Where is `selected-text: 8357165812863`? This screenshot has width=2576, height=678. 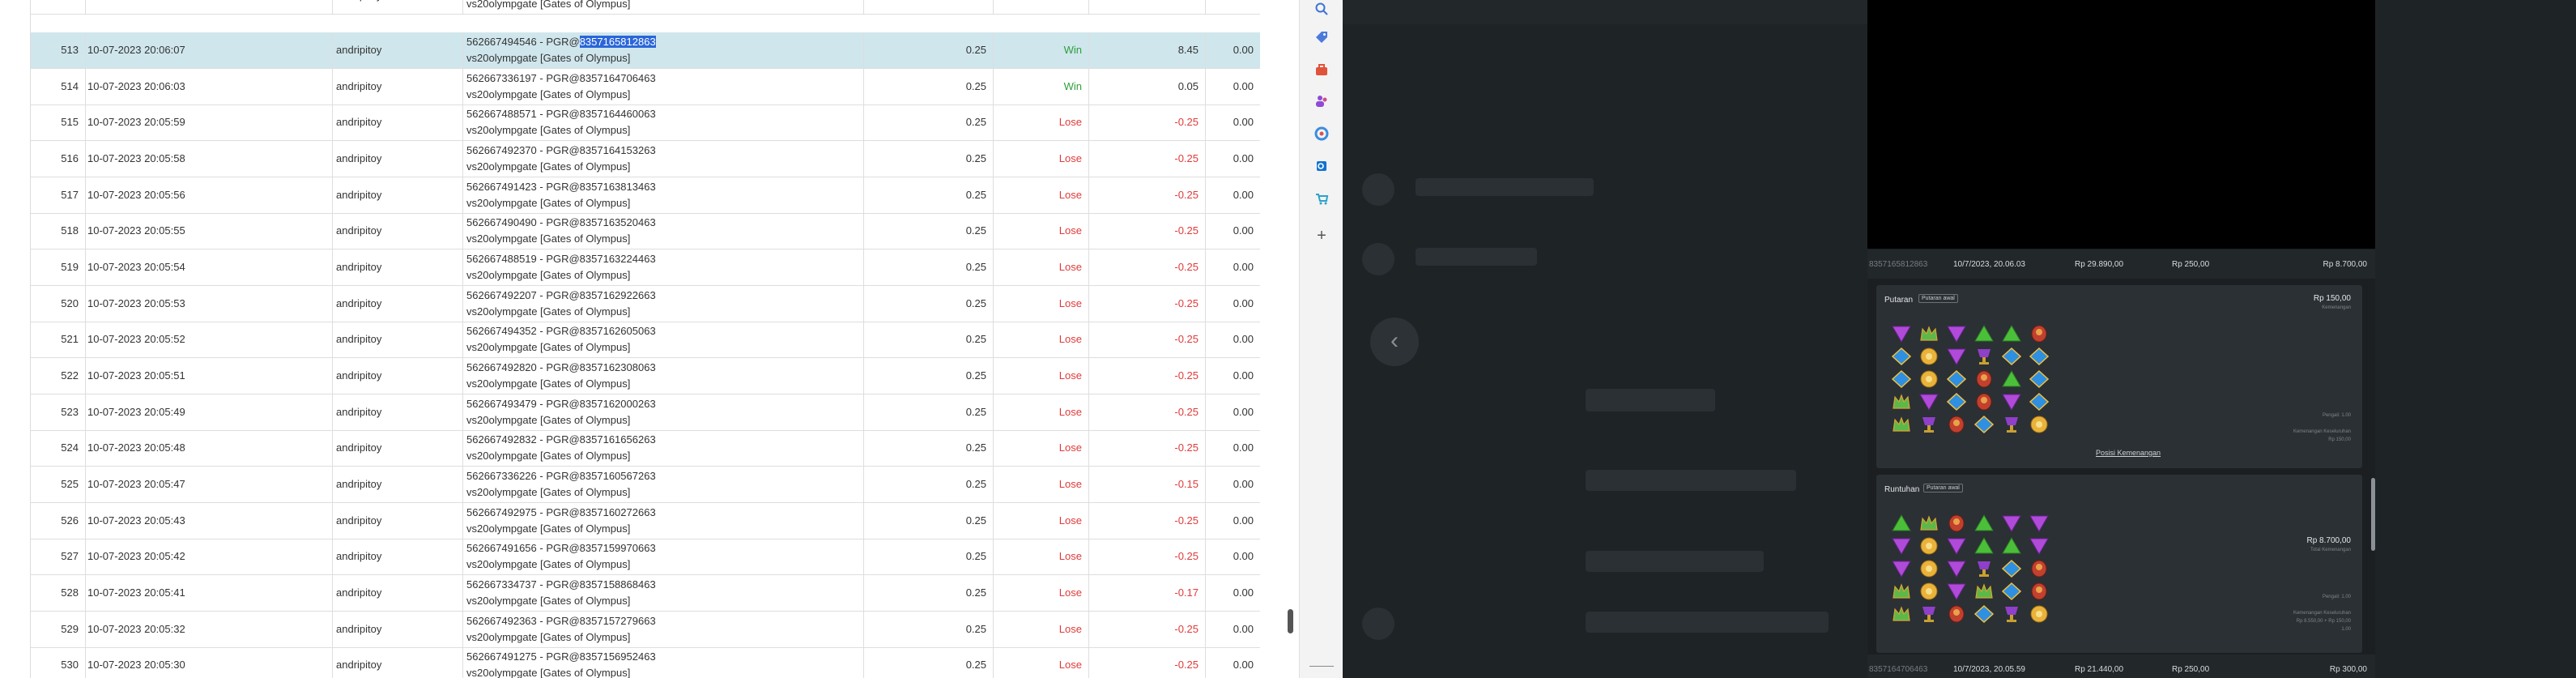 selected-text: 8357165812863 is located at coordinates (617, 42).